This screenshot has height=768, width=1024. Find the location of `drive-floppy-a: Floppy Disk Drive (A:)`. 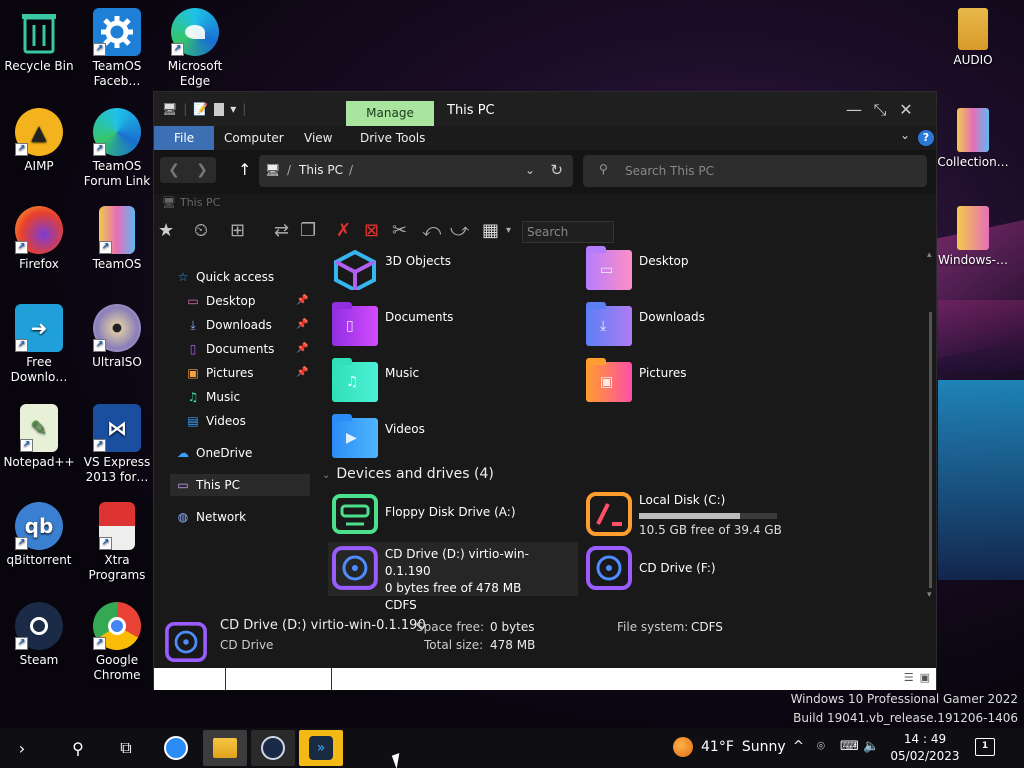

drive-floppy-a: Floppy Disk Drive (A:) is located at coordinates (424, 514).